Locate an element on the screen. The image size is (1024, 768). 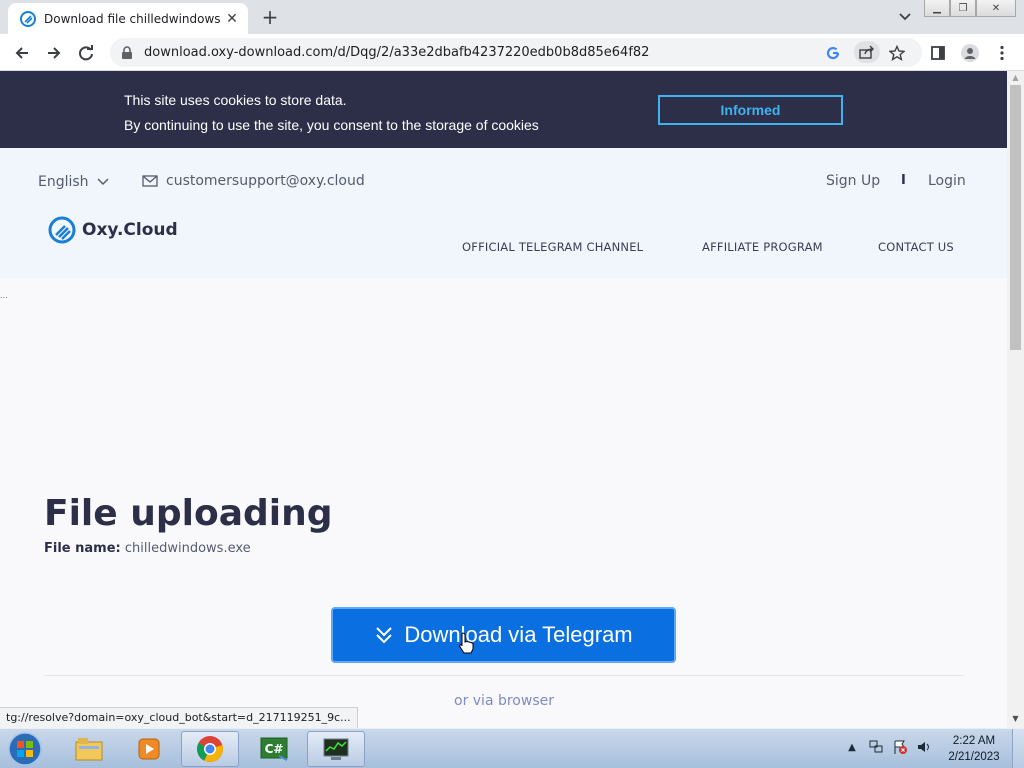
task-manager-icon is located at coordinates (336, 749).